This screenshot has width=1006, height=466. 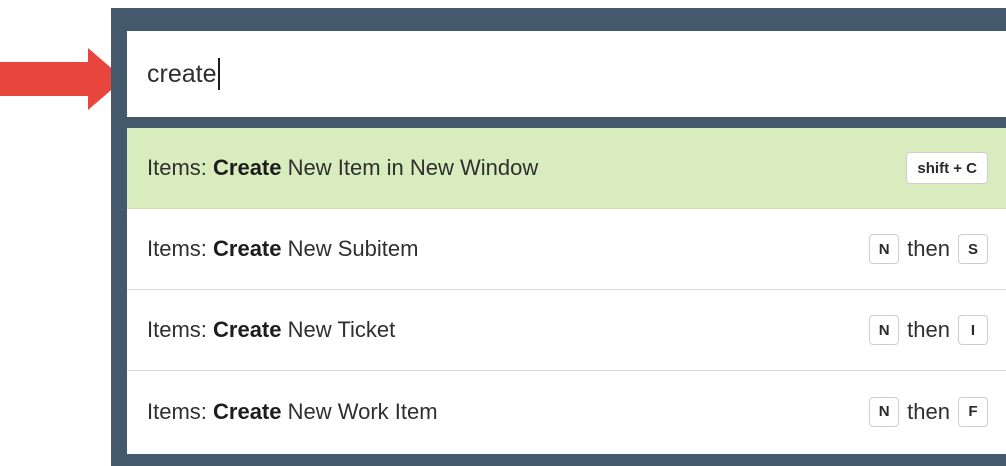 What do you see at coordinates (410, 167) in the screenshot?
I see `result-suffix: New Item in New Window` at bounding box center [410, 167].